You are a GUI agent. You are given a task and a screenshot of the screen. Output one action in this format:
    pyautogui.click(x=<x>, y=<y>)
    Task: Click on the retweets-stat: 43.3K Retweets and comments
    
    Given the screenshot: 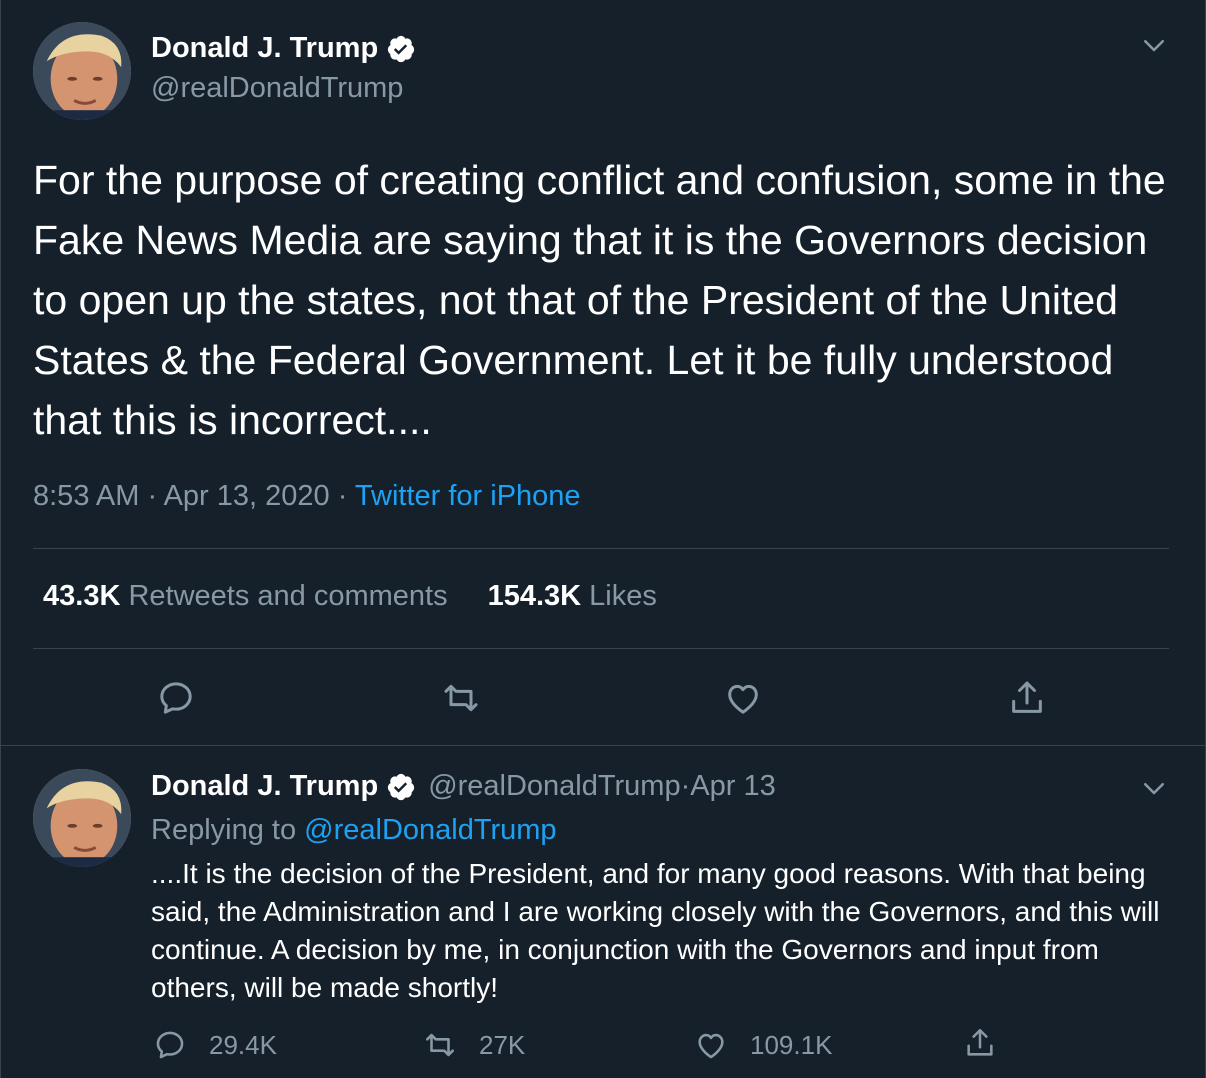 What is the action you would take?
    pyautogui.click(x=245, y=596)
    